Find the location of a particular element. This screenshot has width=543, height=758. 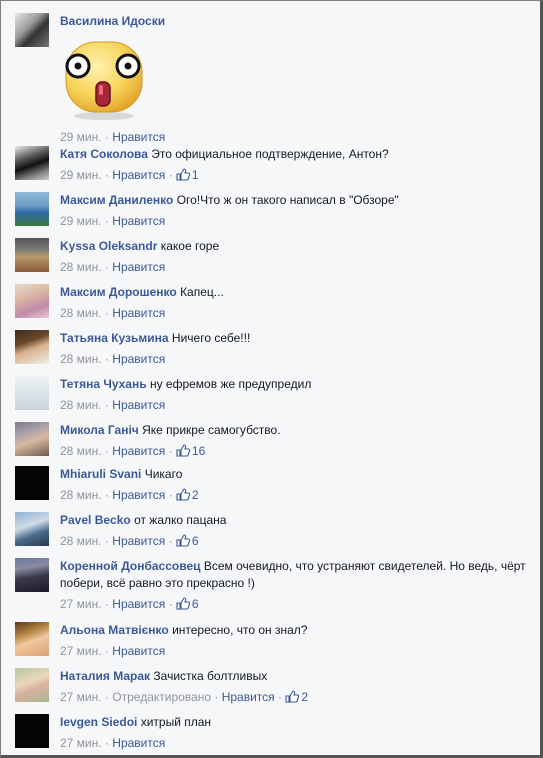

comment-author: Коренной Донбассовец is located at coordinates (130, 566).